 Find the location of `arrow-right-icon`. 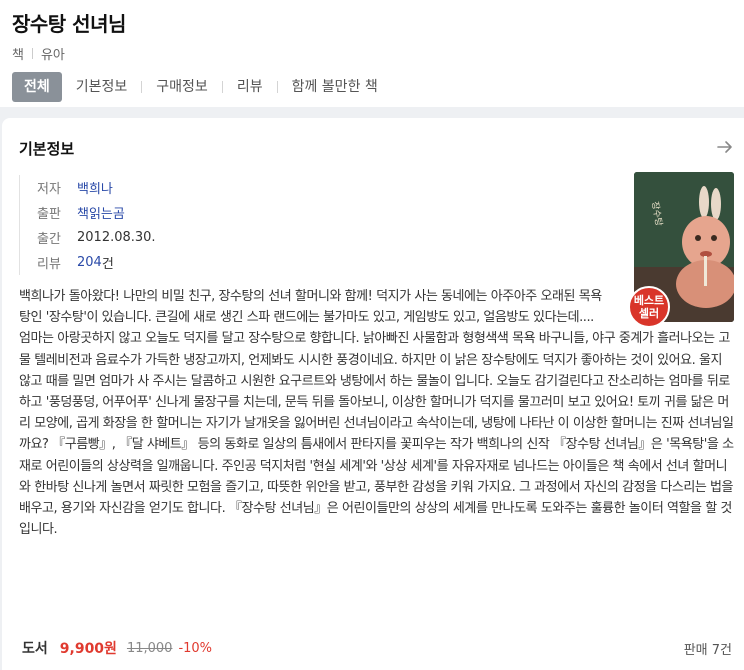

arrow-right-icon is located at coordinates (725, 147).